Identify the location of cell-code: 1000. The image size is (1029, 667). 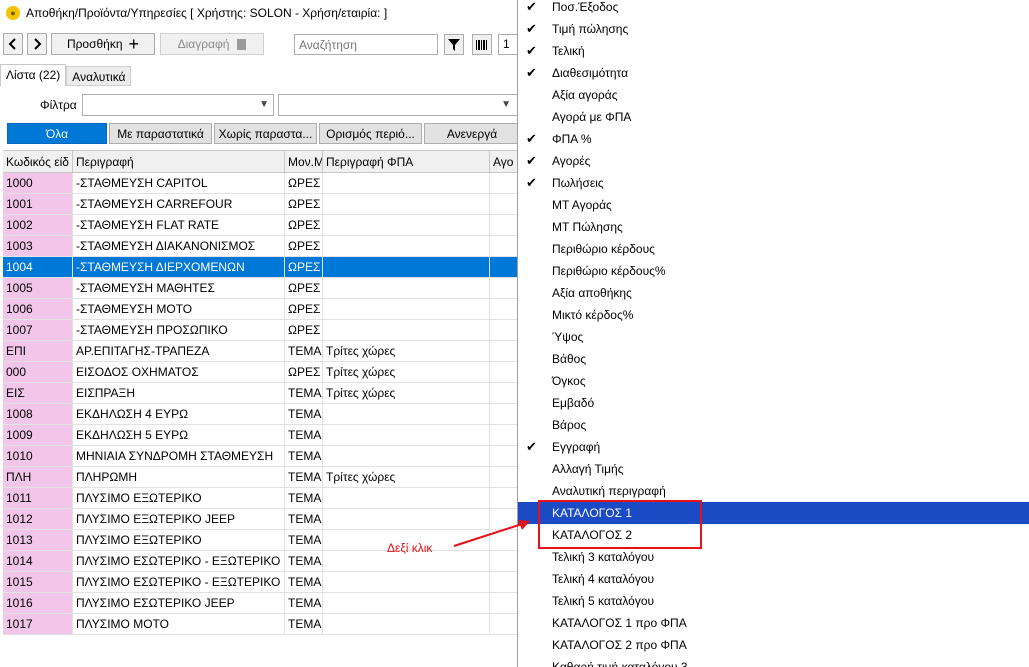
(38, 183).